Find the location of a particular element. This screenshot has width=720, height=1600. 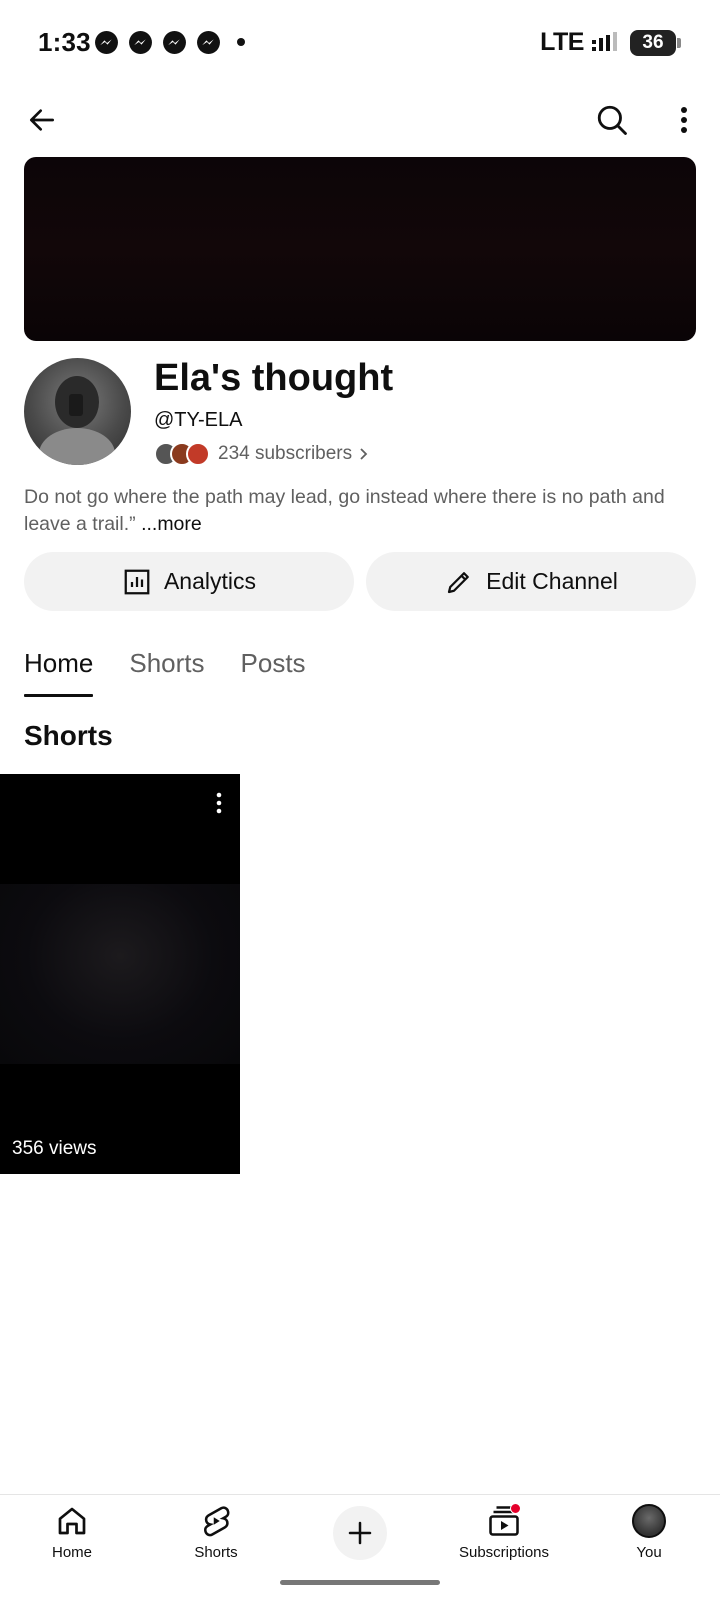

tab-posts: Posts is located at coordinates (273, 672).